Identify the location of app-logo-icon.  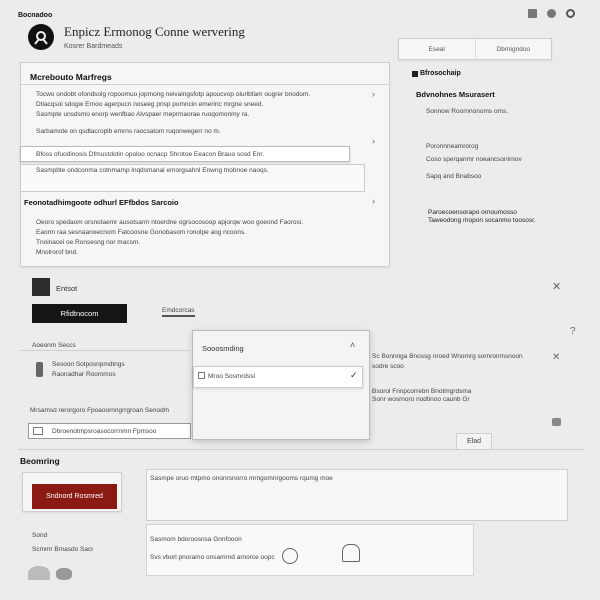
(41, 37).